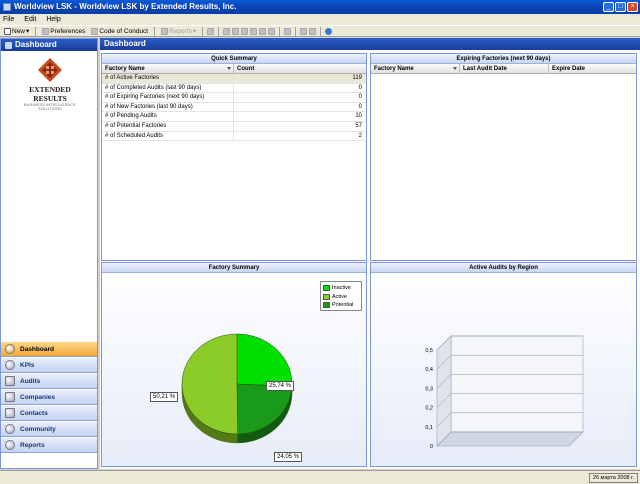  What do you see at coordinates (49, 381) in the screenshot?
I see `nav-item-audits: Audits` at bounding box center [49, 381].